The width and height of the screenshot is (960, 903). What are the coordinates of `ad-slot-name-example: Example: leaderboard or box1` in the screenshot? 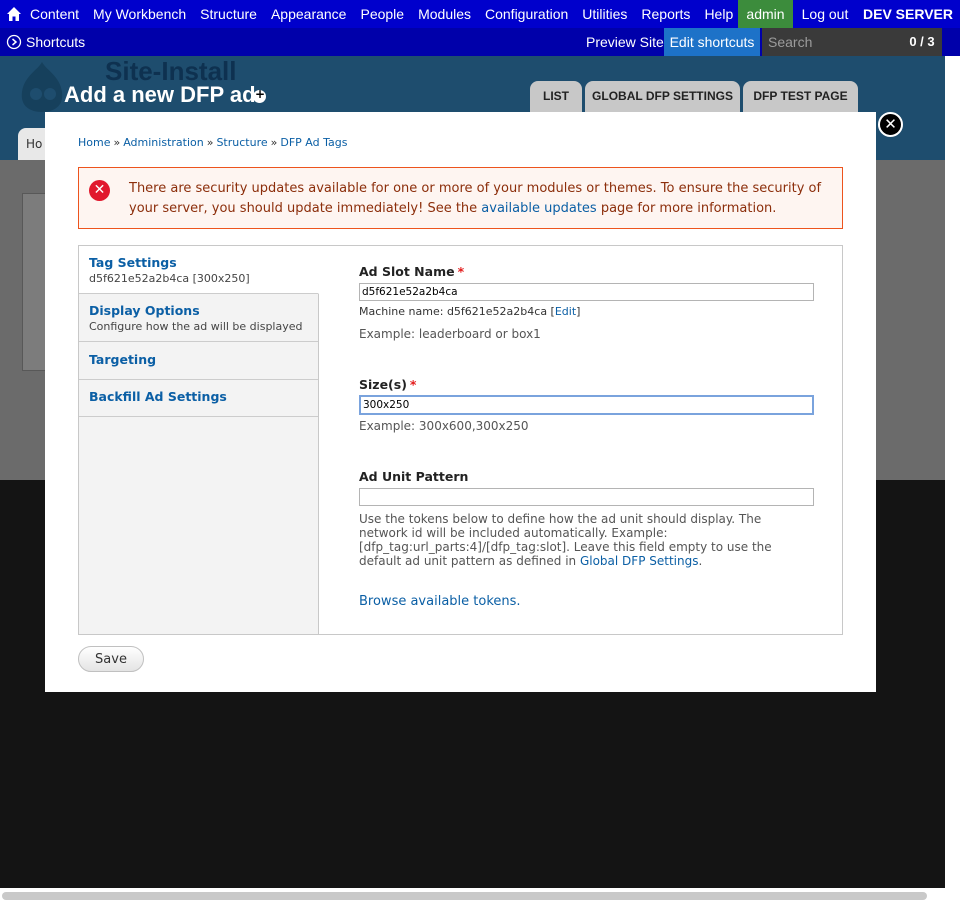 It's located at (450, 334).